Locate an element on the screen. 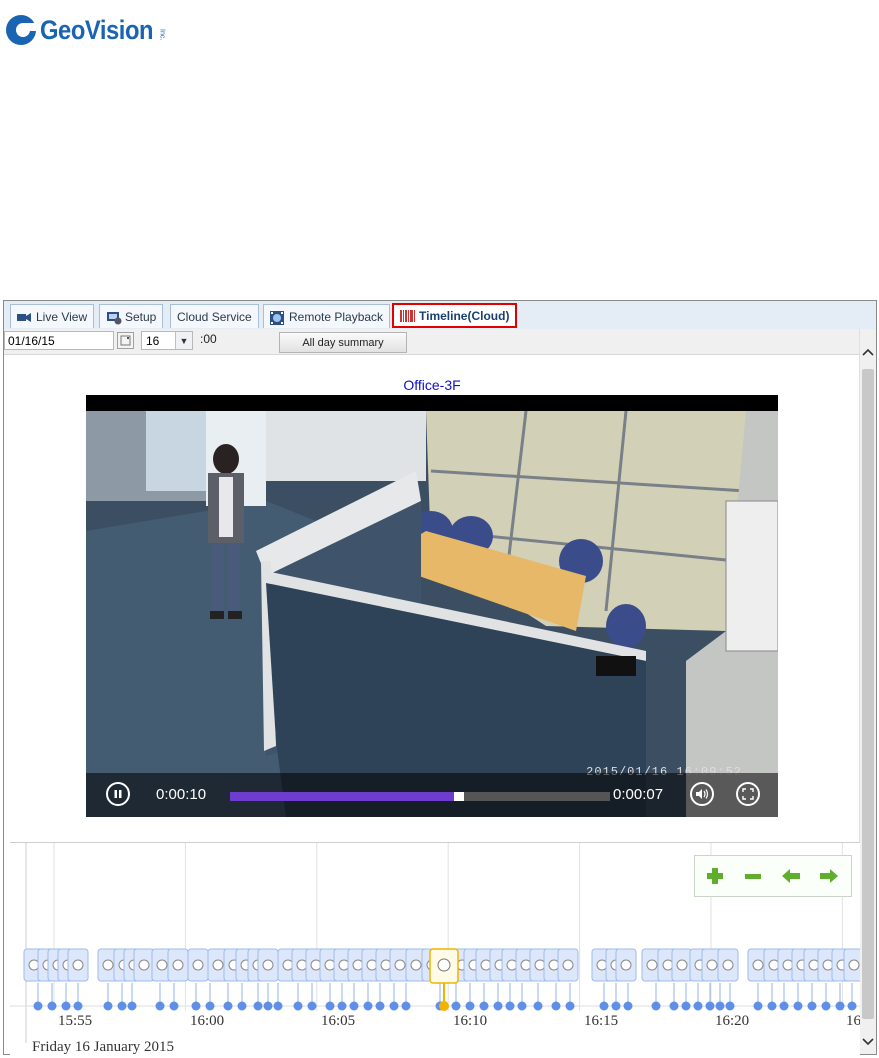 The image size is (879, 1058). scroll-thumb is located at coordinates (868, 694).